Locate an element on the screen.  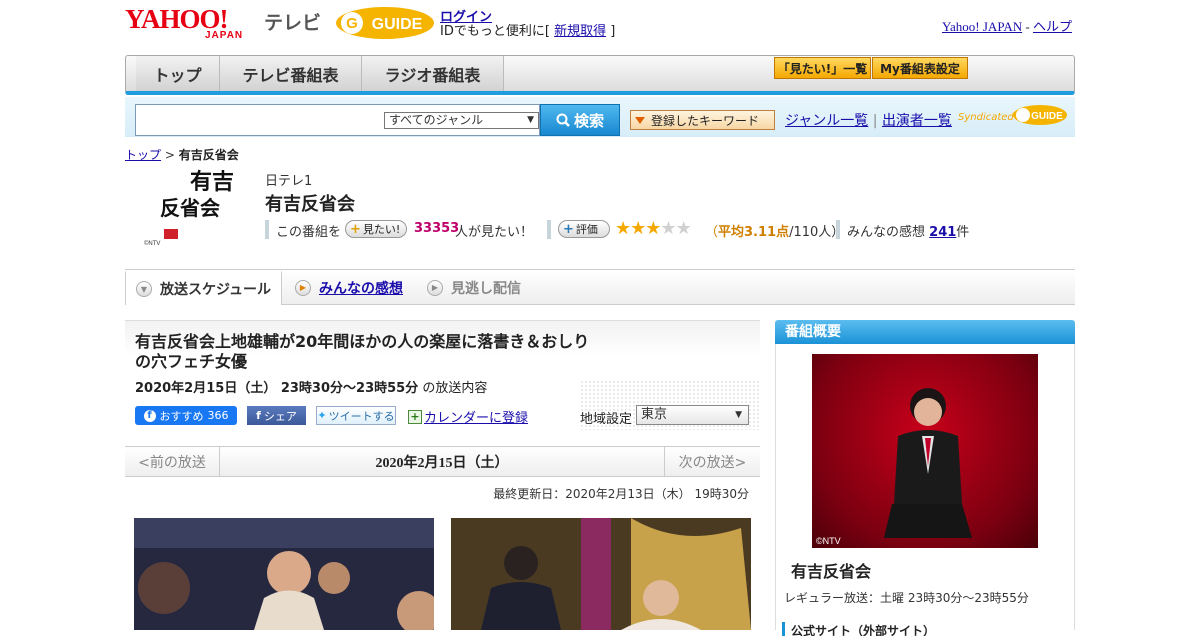
breadcrumb-sep: > is located at coordinates (169, 155).